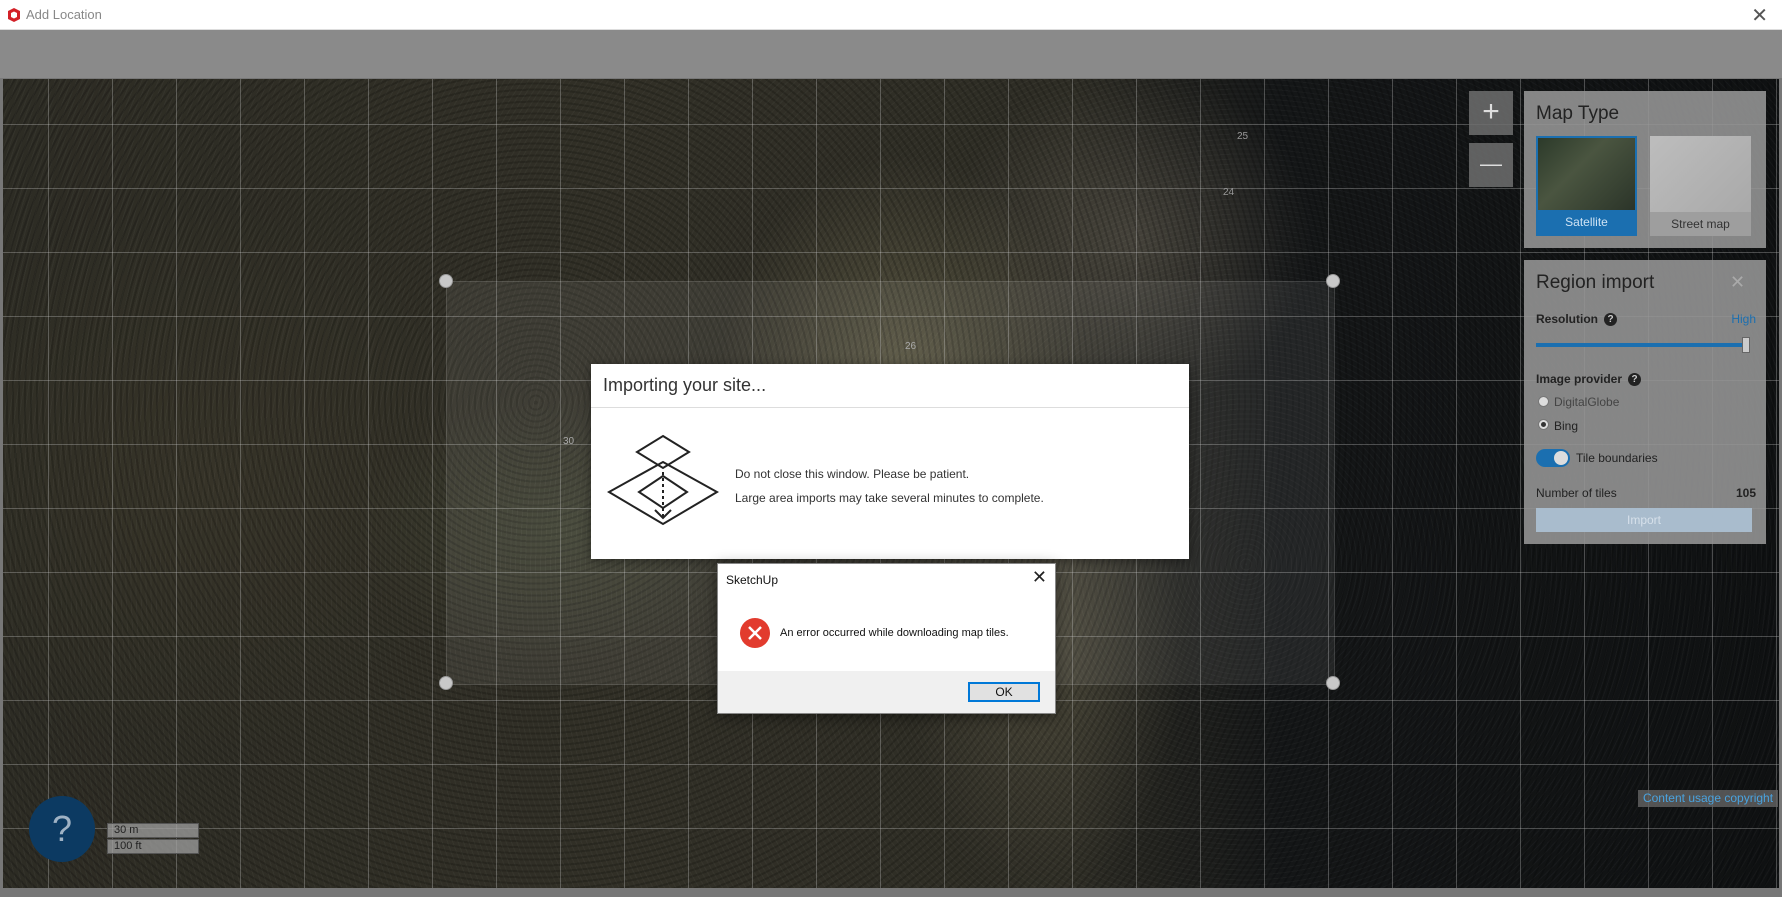 The height and width of the screenshot is (897, 1782). Describe the element at coordinates (911, 346) in the screenshot. I see `tile-number: 26` at that location.